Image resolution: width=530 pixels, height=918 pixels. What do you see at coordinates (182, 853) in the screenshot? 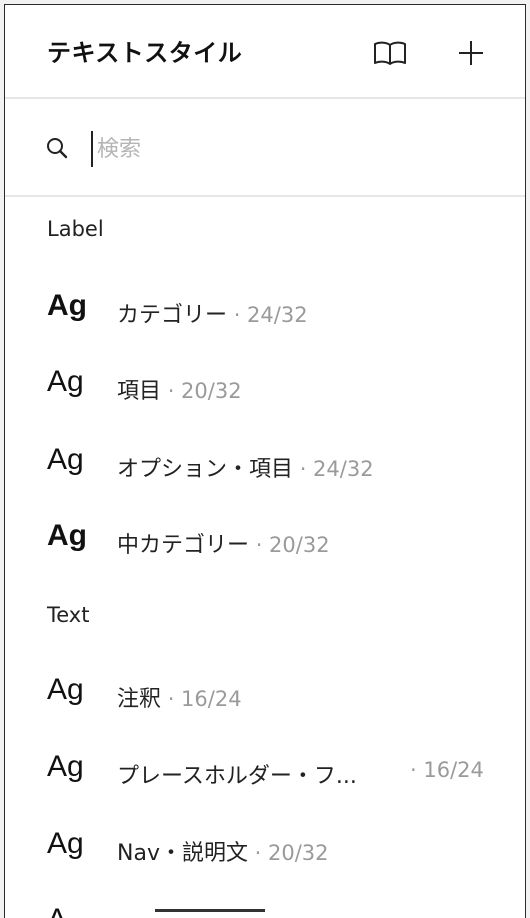
I see `style-name: Nav・説明文` at bounding box center [182, 853].